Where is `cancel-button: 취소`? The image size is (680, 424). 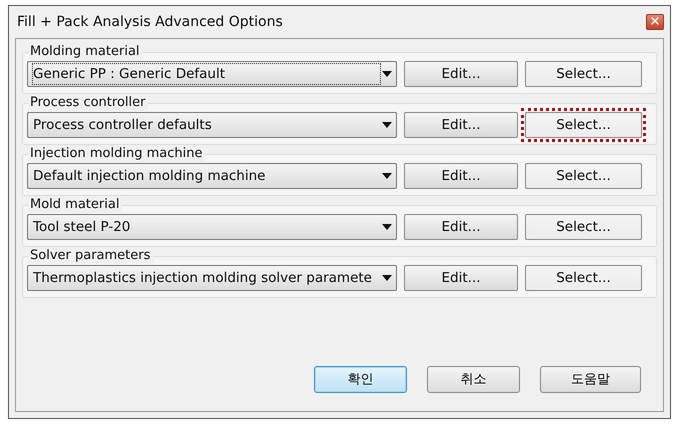
cancel-button: 취소 is located at coordinates (473, 379).